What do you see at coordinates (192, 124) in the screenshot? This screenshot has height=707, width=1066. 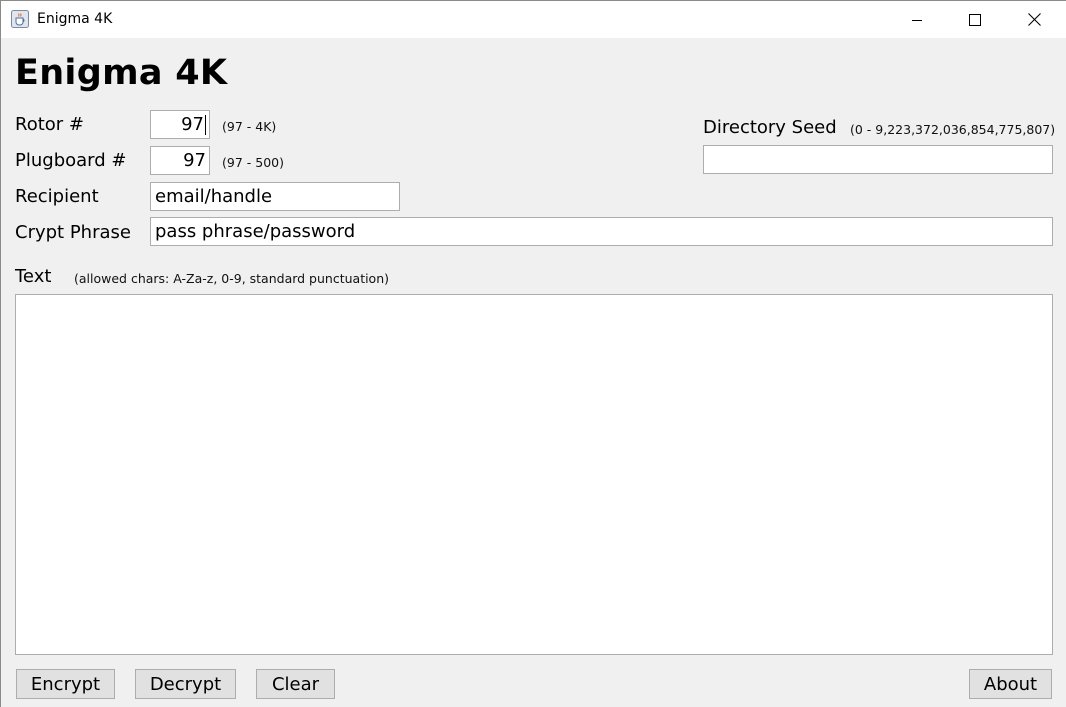 I see `rotor-value: 97` at bounding box center [192, 124].